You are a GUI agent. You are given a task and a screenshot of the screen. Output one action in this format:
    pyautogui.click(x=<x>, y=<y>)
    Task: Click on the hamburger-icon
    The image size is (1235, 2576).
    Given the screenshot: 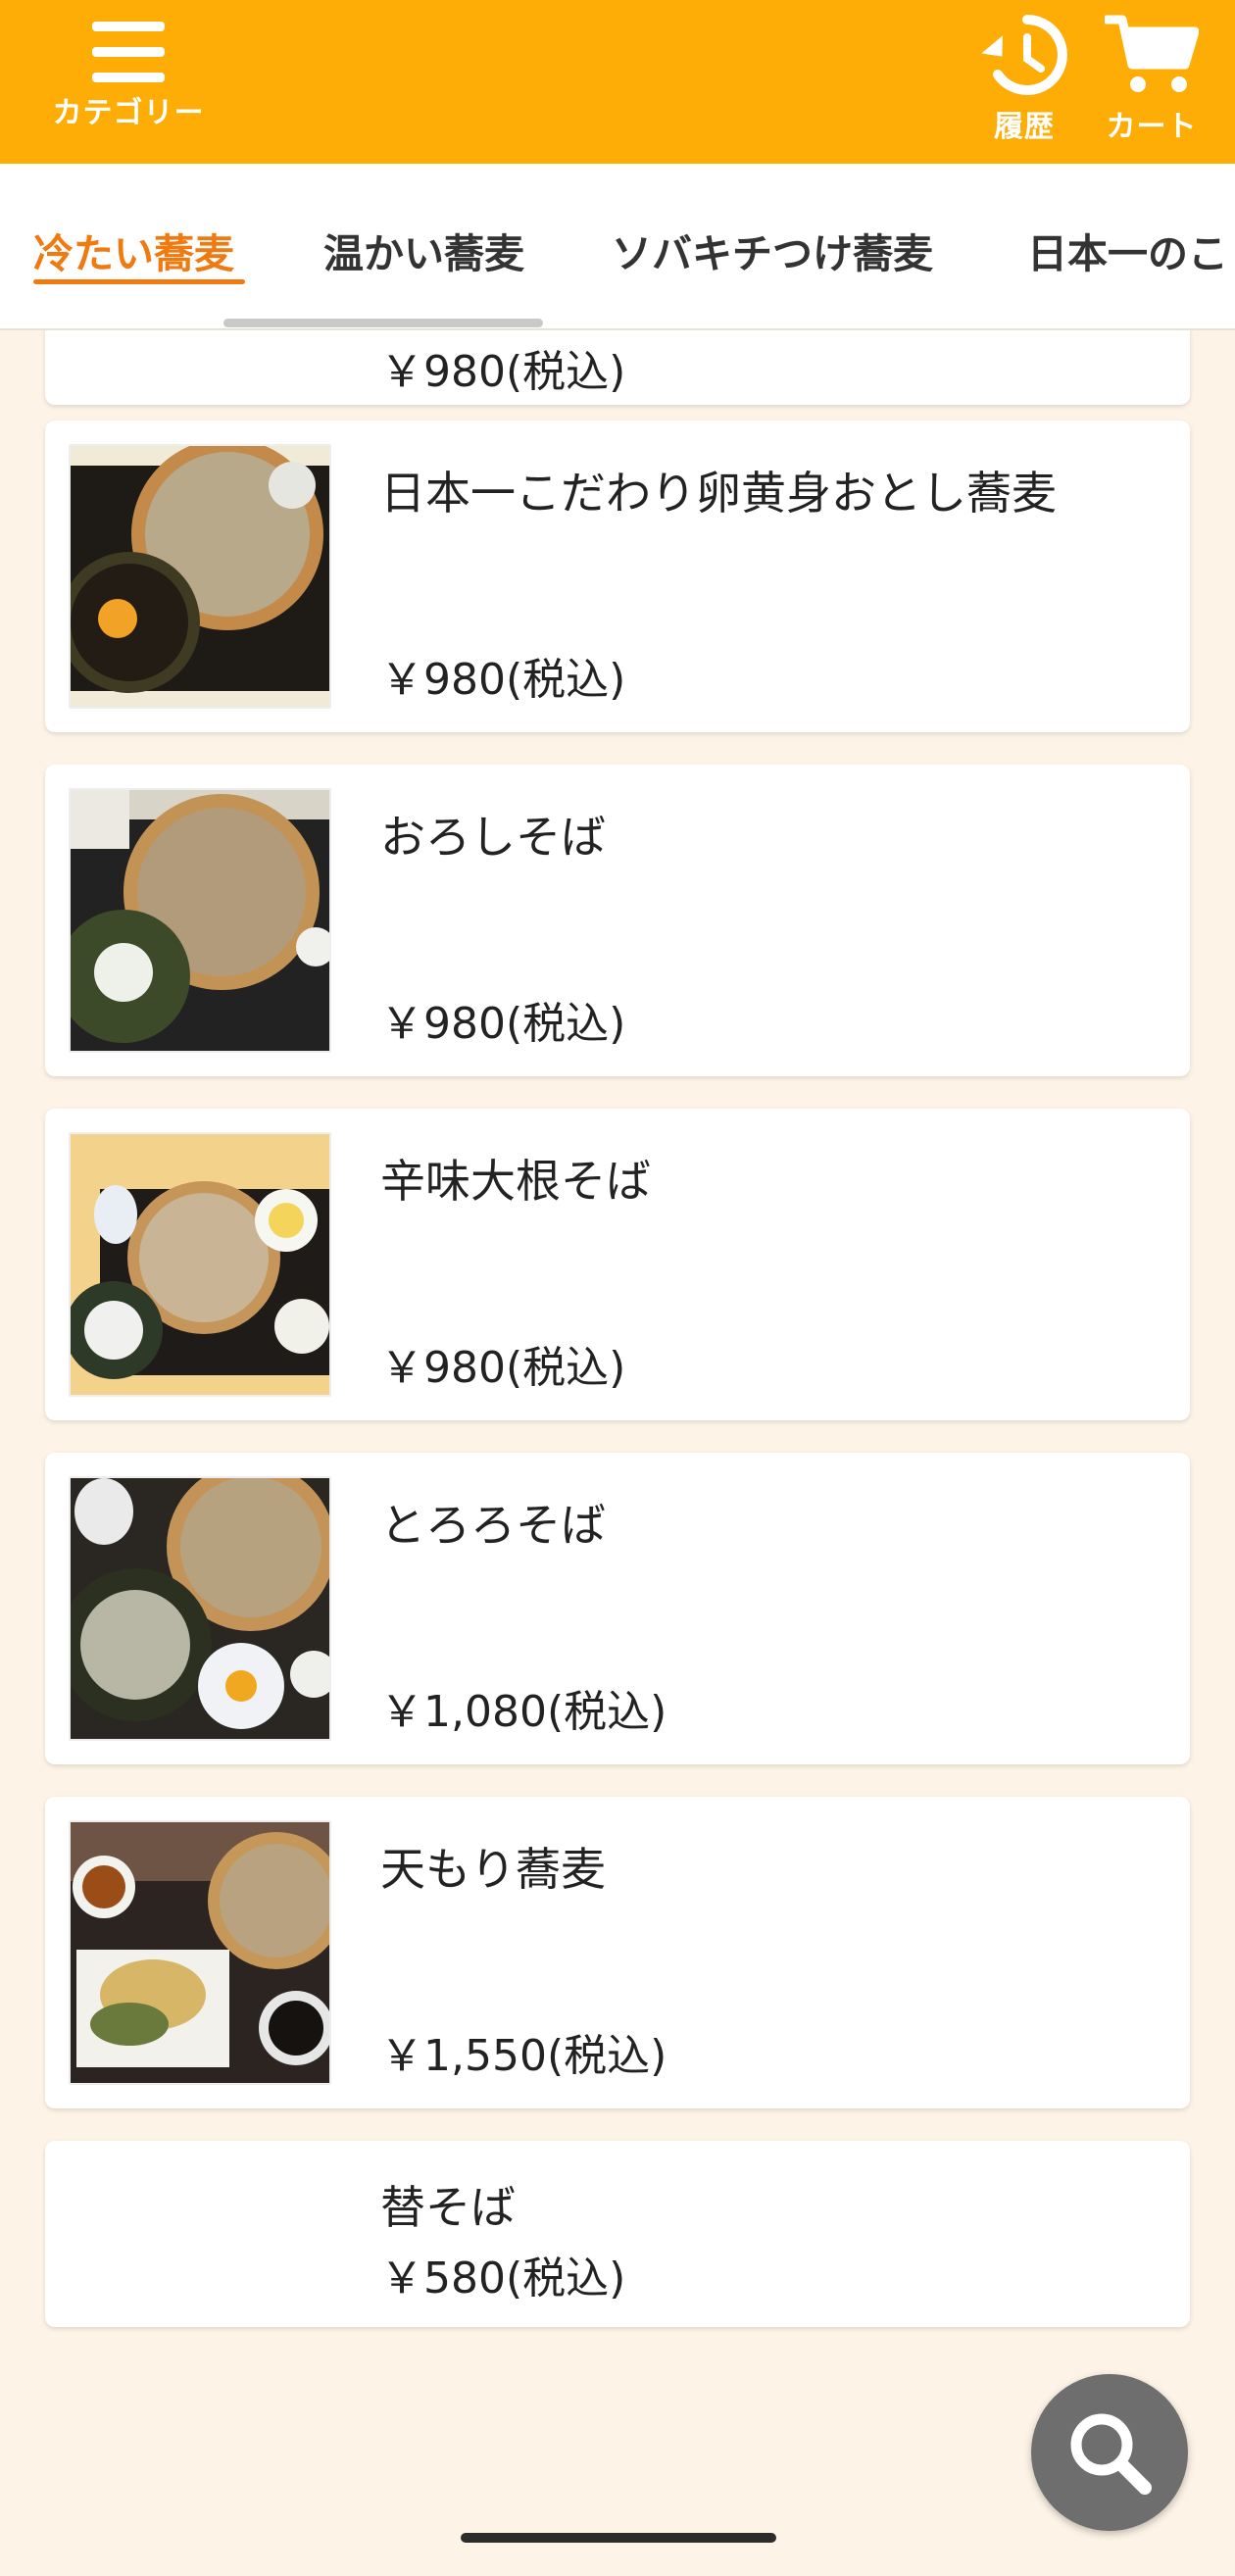 What is the action you would take?
    pyautogui.click(x=128, y=52)
    